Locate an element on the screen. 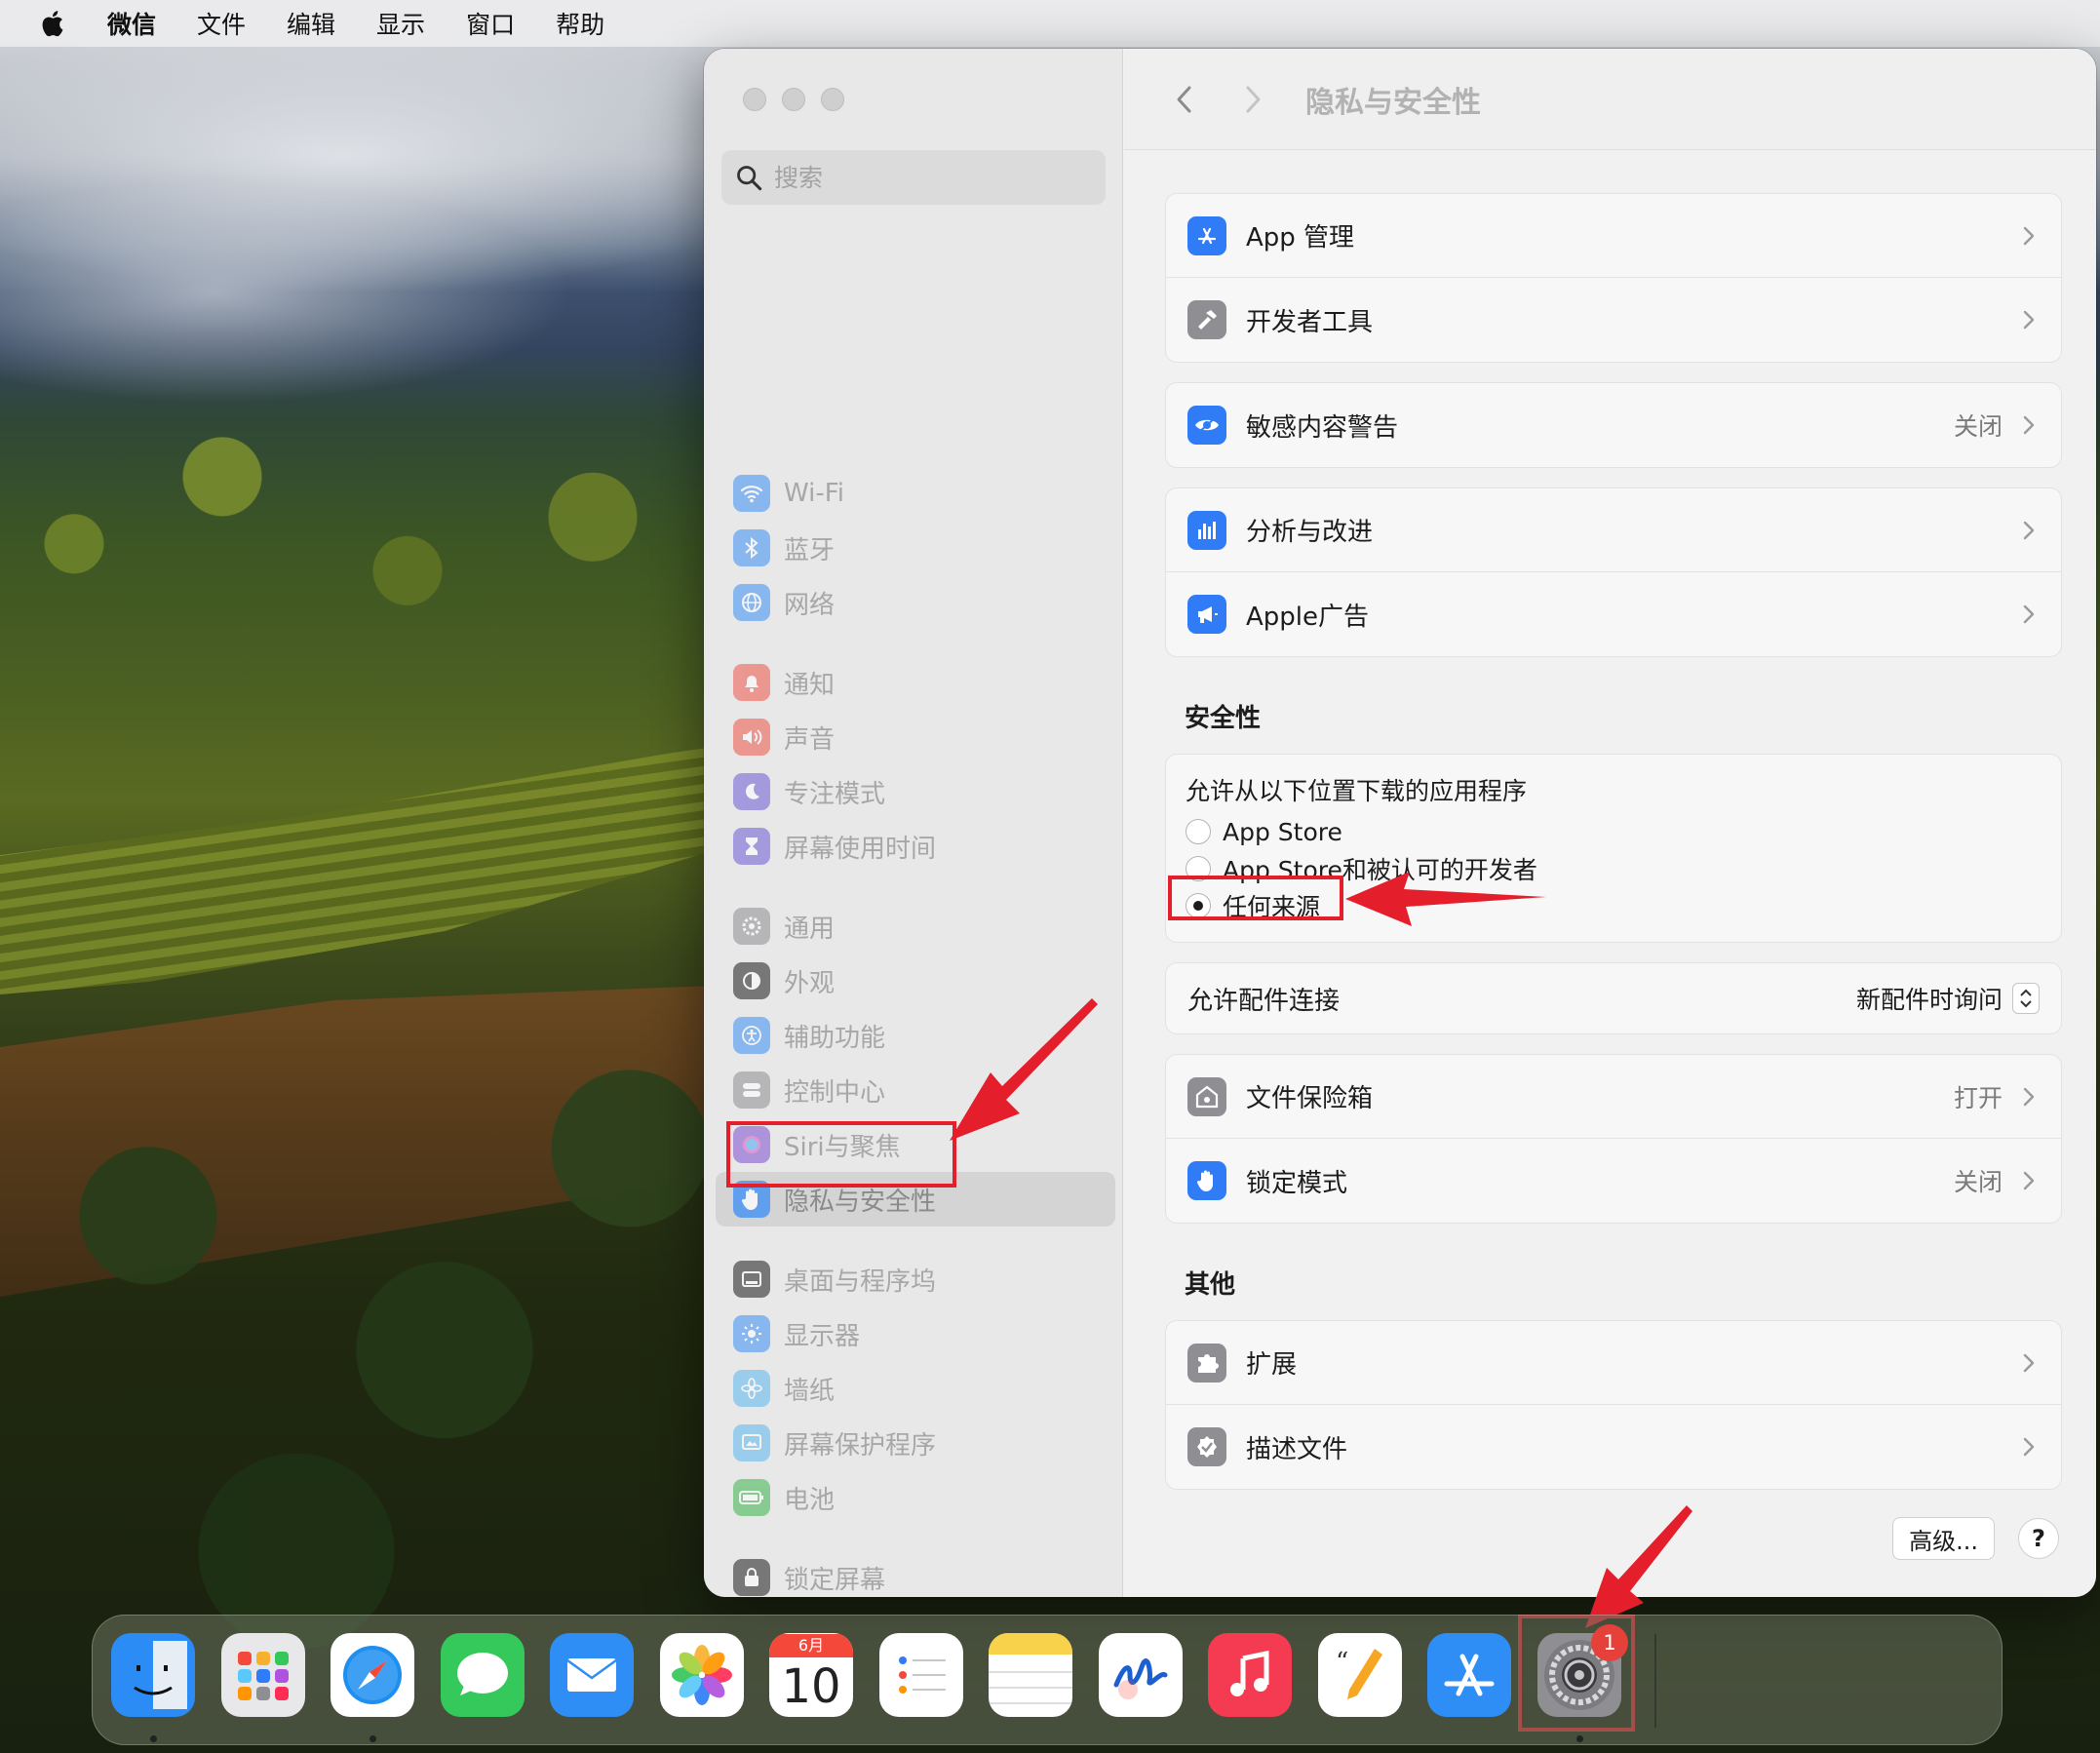  settings-card: App 管理 开发者工具 is located at coordinates (1614, 278).